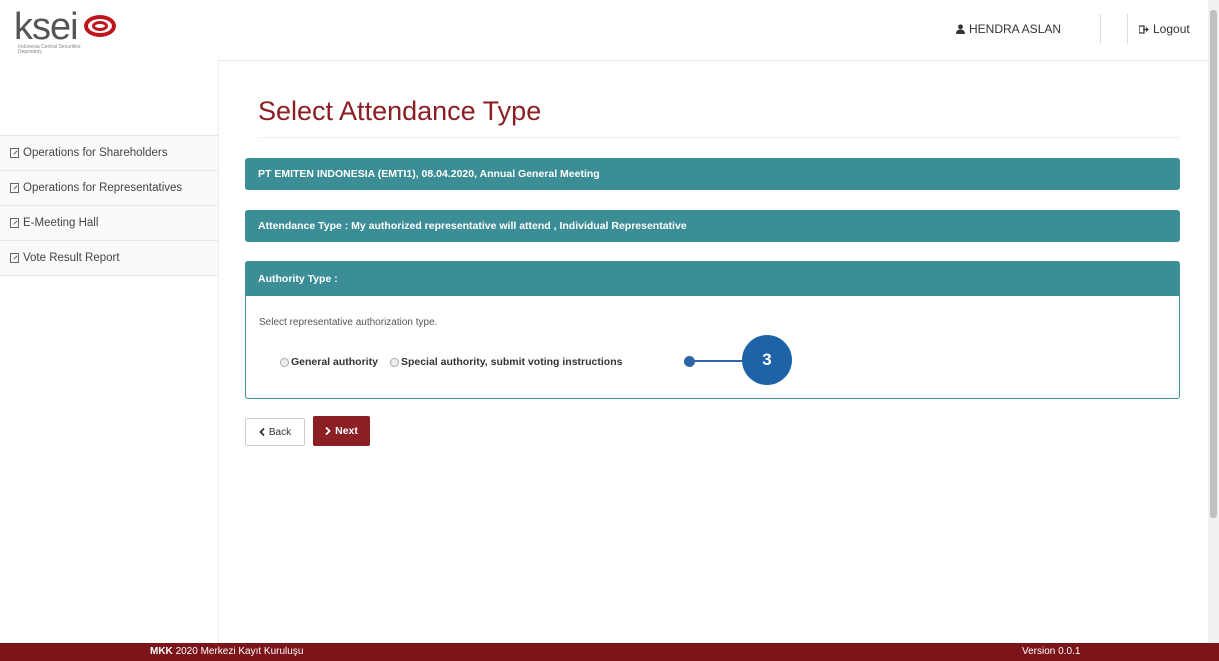 This screenshot has width=1219, height=661. I want to click on general-authority-option: General authority, so click(329, 362).